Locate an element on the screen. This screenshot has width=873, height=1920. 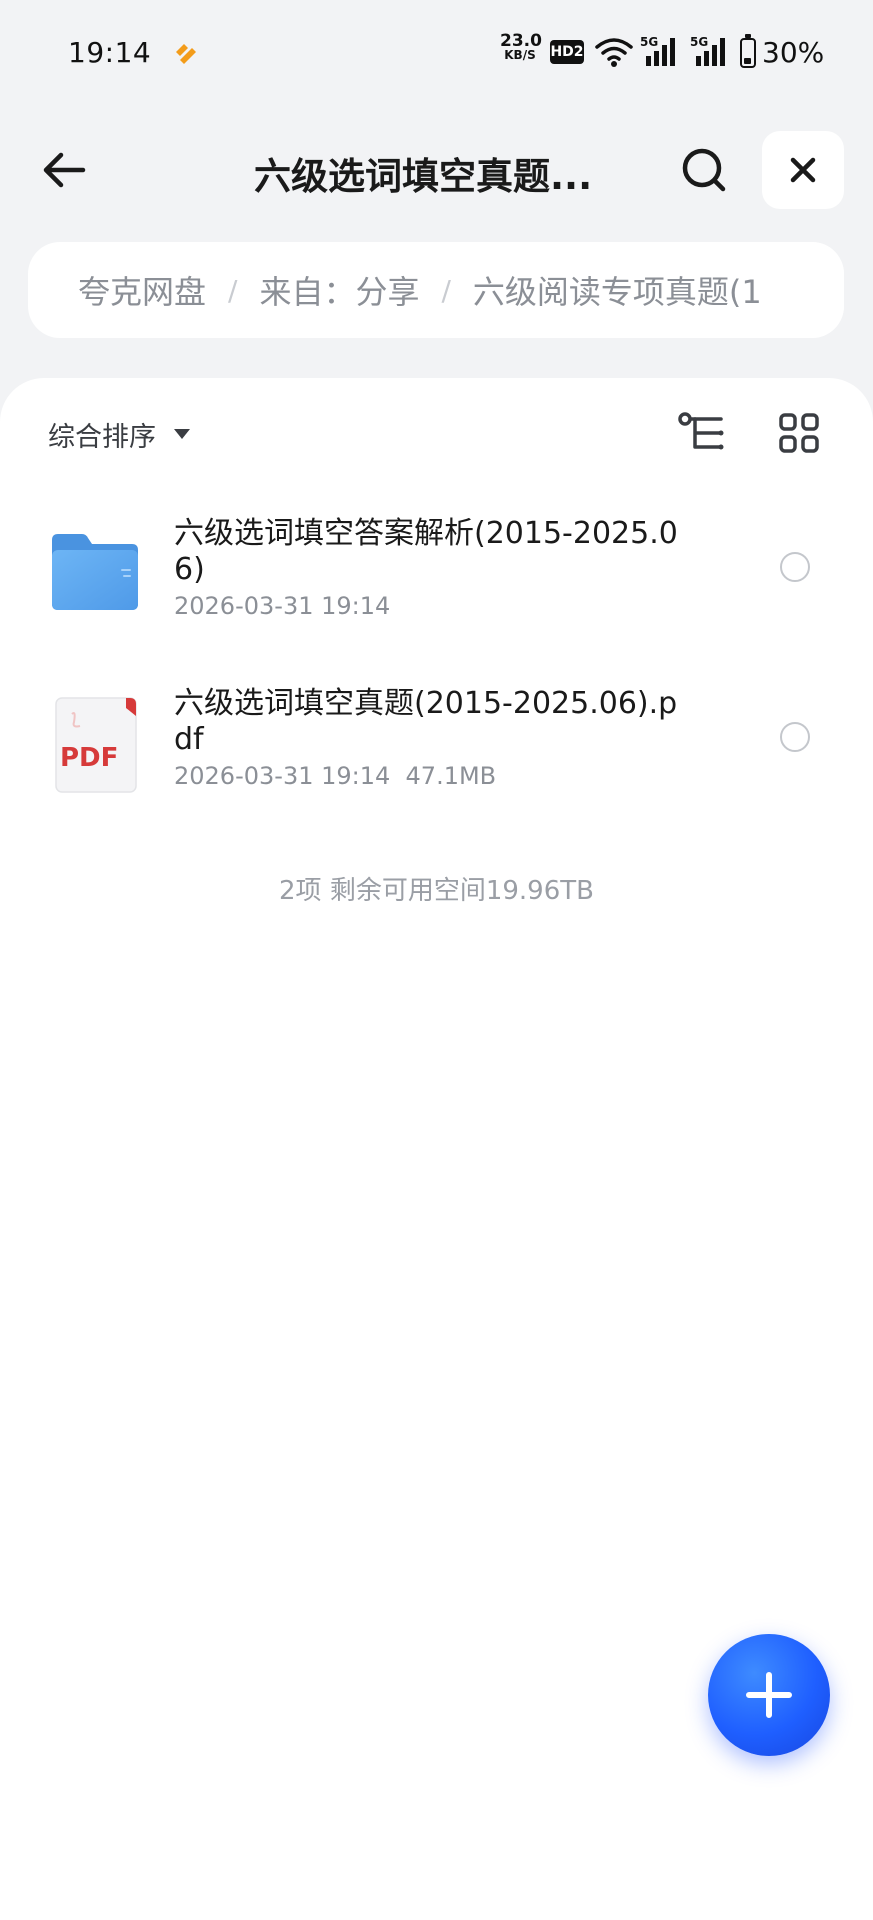
tree-view-button is located at coordinates (702, 433).